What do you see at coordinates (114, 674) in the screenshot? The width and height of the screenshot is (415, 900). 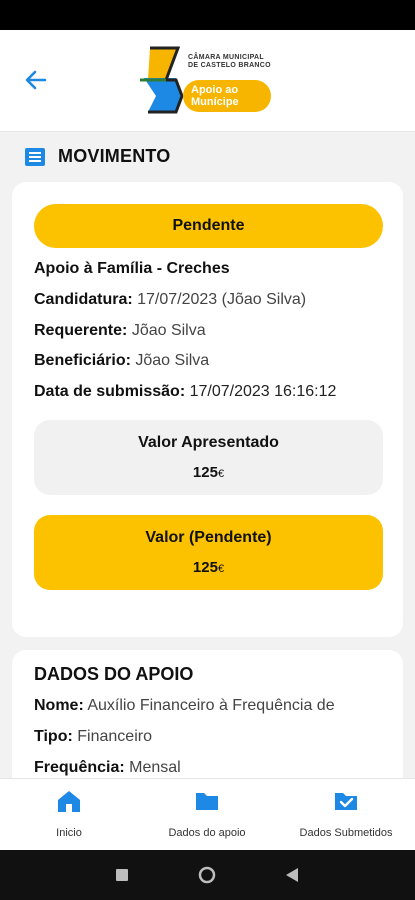 I see `dados-apoio-heading: DADOS DO APOIO` at bounding box center [114, 674].